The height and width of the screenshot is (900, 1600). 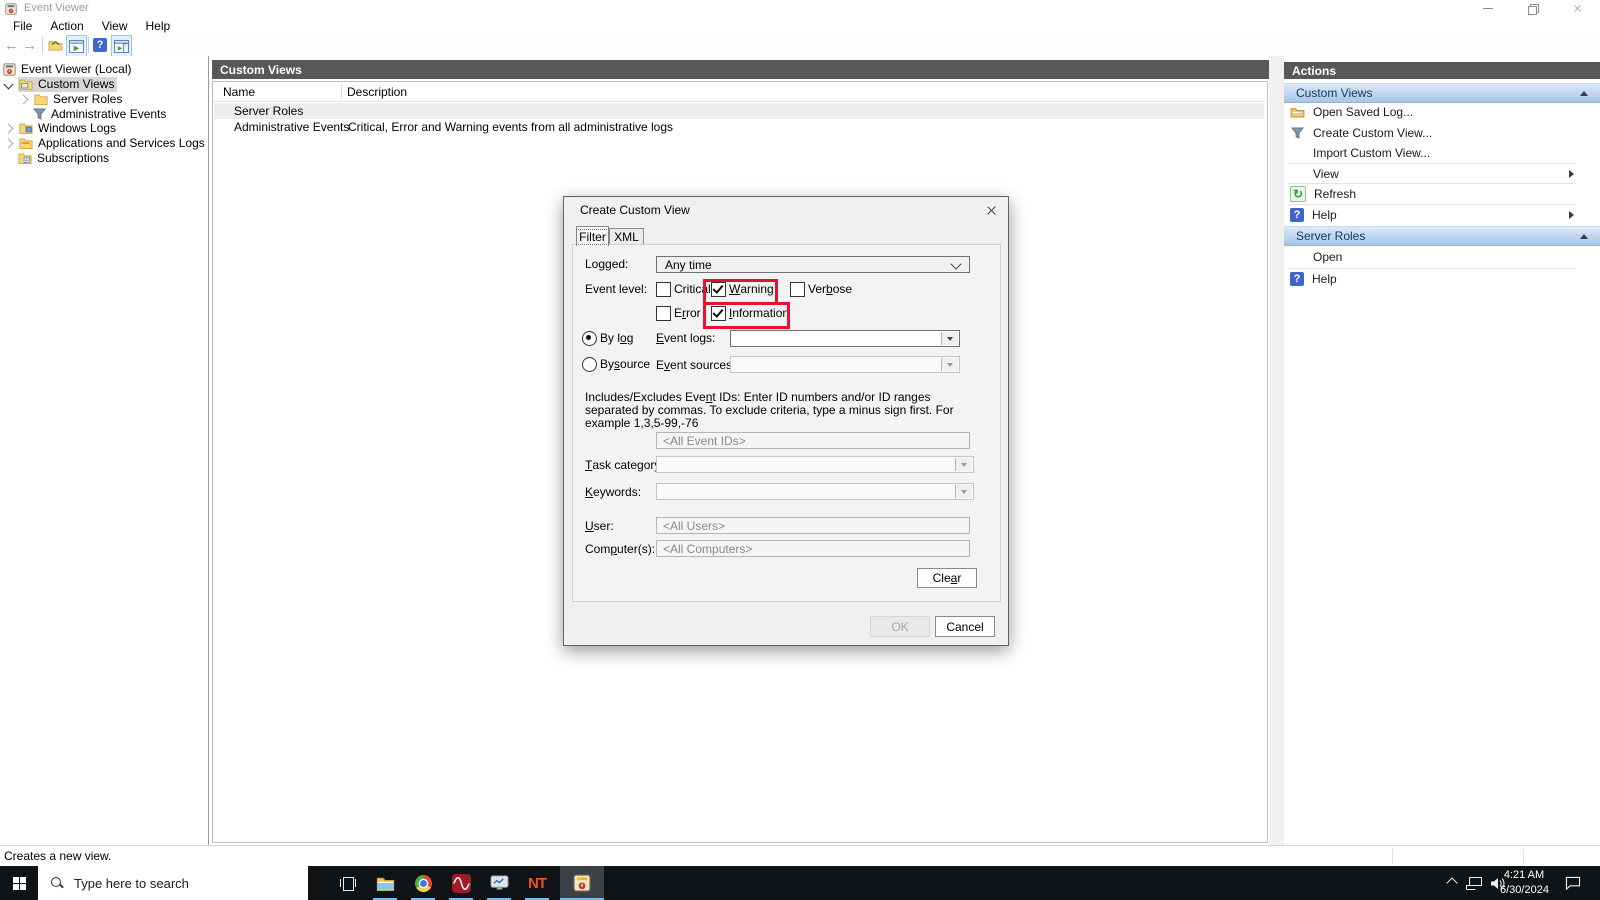 What do you see at coordinates (582, 883) in the screenshot?
I see `event-viewer-taskbar-button` at bounding box center [582, 883].